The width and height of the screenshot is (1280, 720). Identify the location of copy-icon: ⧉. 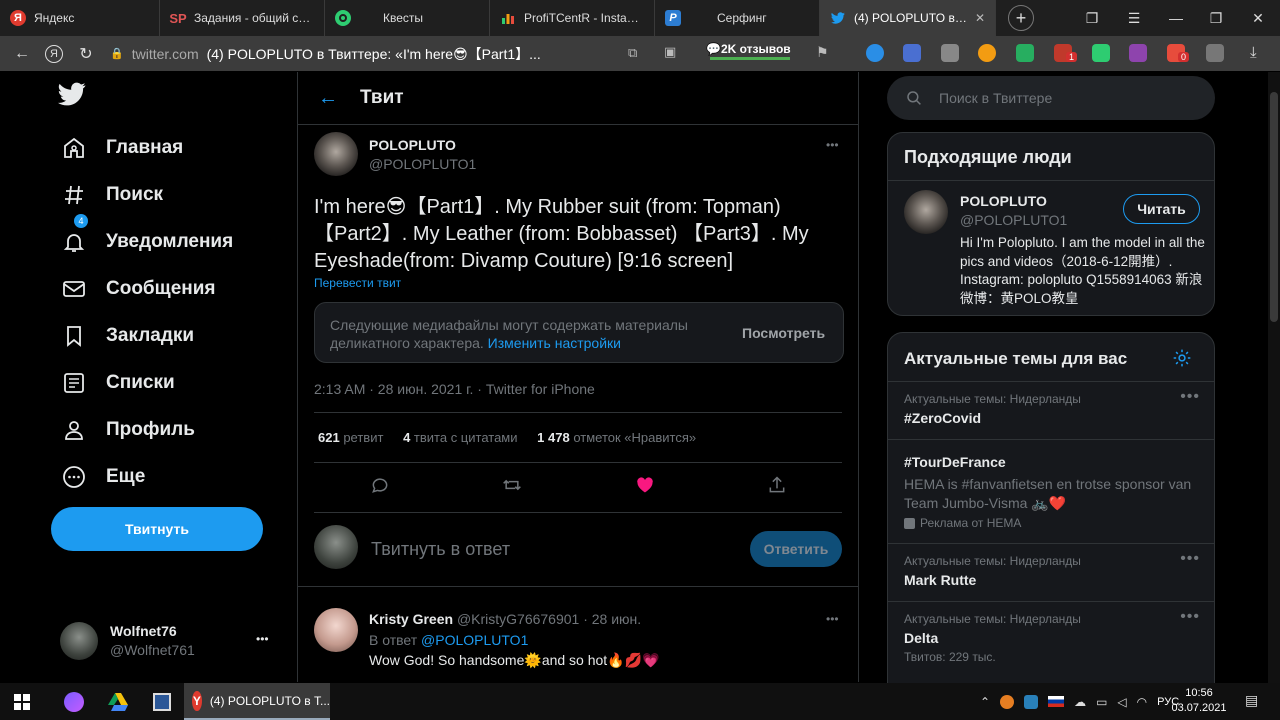
(632, 53).